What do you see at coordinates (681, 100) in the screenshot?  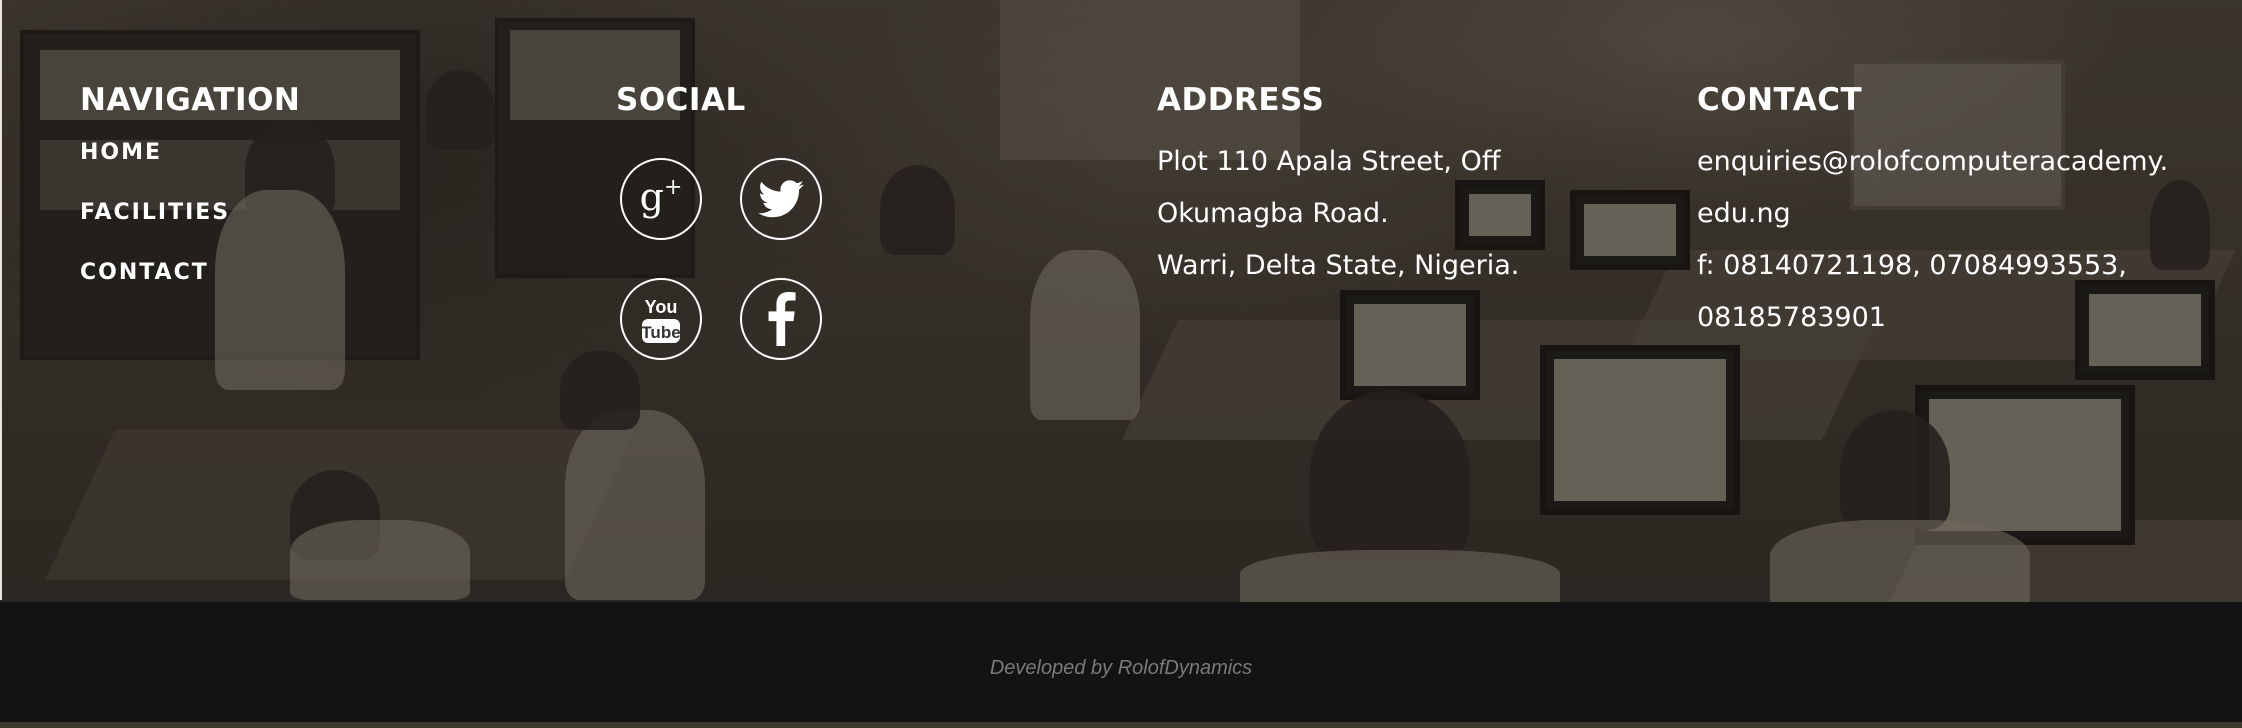 I see `social-heading: SOCIAL` at bounding box center [681, 100].